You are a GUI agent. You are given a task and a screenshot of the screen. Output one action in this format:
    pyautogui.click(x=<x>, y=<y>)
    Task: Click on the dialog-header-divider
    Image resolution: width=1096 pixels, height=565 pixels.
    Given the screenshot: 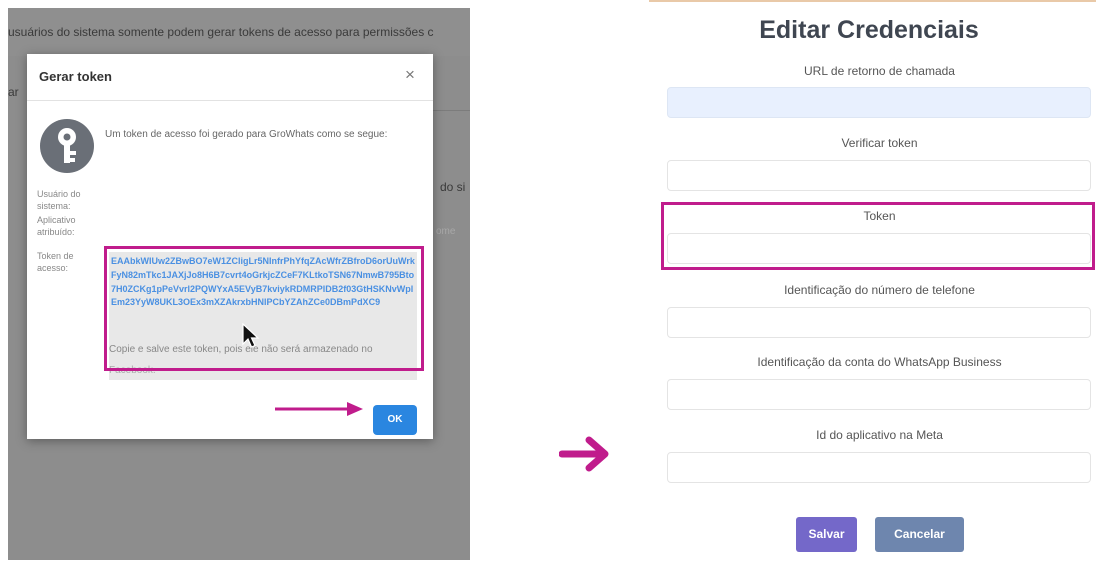 What is the action you would take?
    pyautogui.click(x=230, y=100)
    